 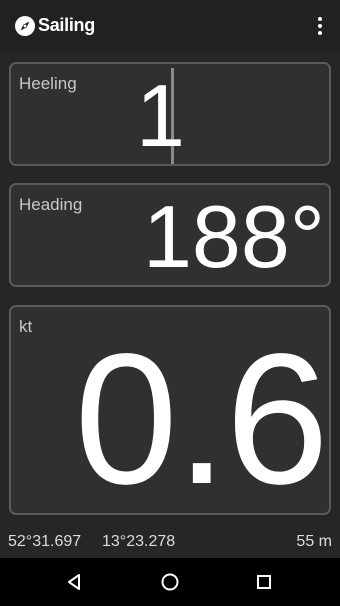 What do you see at coordinates (160, 115) in the screenshot?
I see `heeling-value: 1` at bounding box center [160, 115].